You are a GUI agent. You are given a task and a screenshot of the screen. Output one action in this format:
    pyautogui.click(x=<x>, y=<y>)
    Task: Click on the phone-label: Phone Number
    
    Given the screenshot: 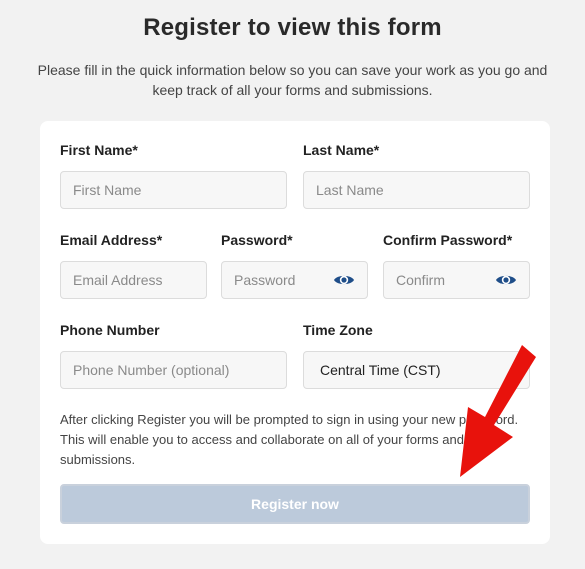 What is the action you would take?
    pyautogui.click(x=110, y=330)
    